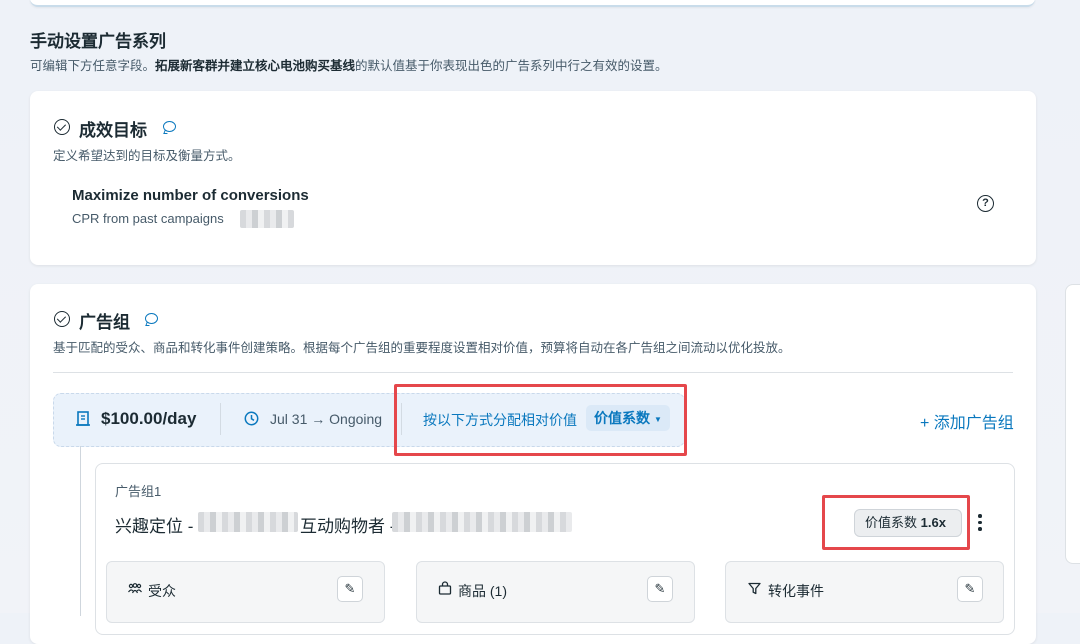  What do you see at coordinates (83, 418) in the screenshot?
I see `receipt-icon` at bounding box center [83, 418].